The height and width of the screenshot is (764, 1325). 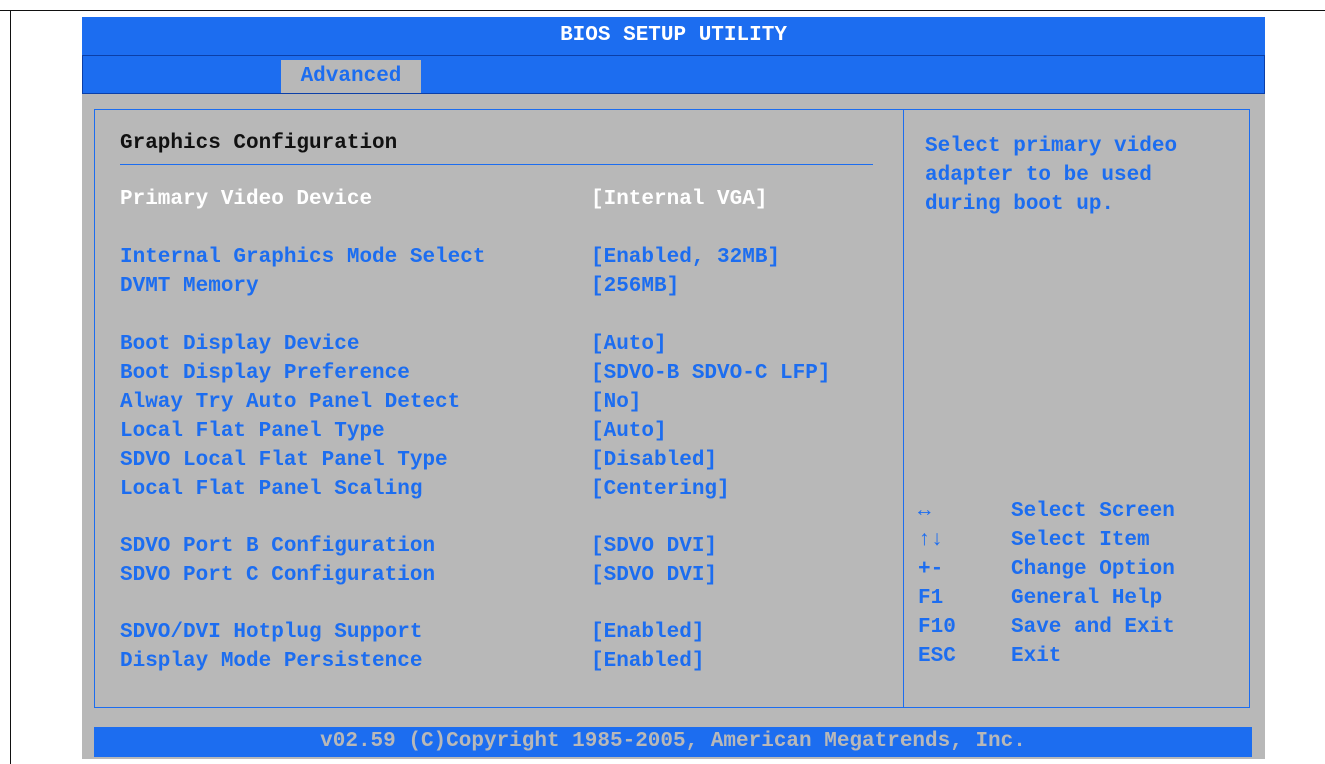 What do you see at coordinates (246, 199) in the screenshot?
I see `setting-label: Primary Video Device` at bounding box center [246, 199].